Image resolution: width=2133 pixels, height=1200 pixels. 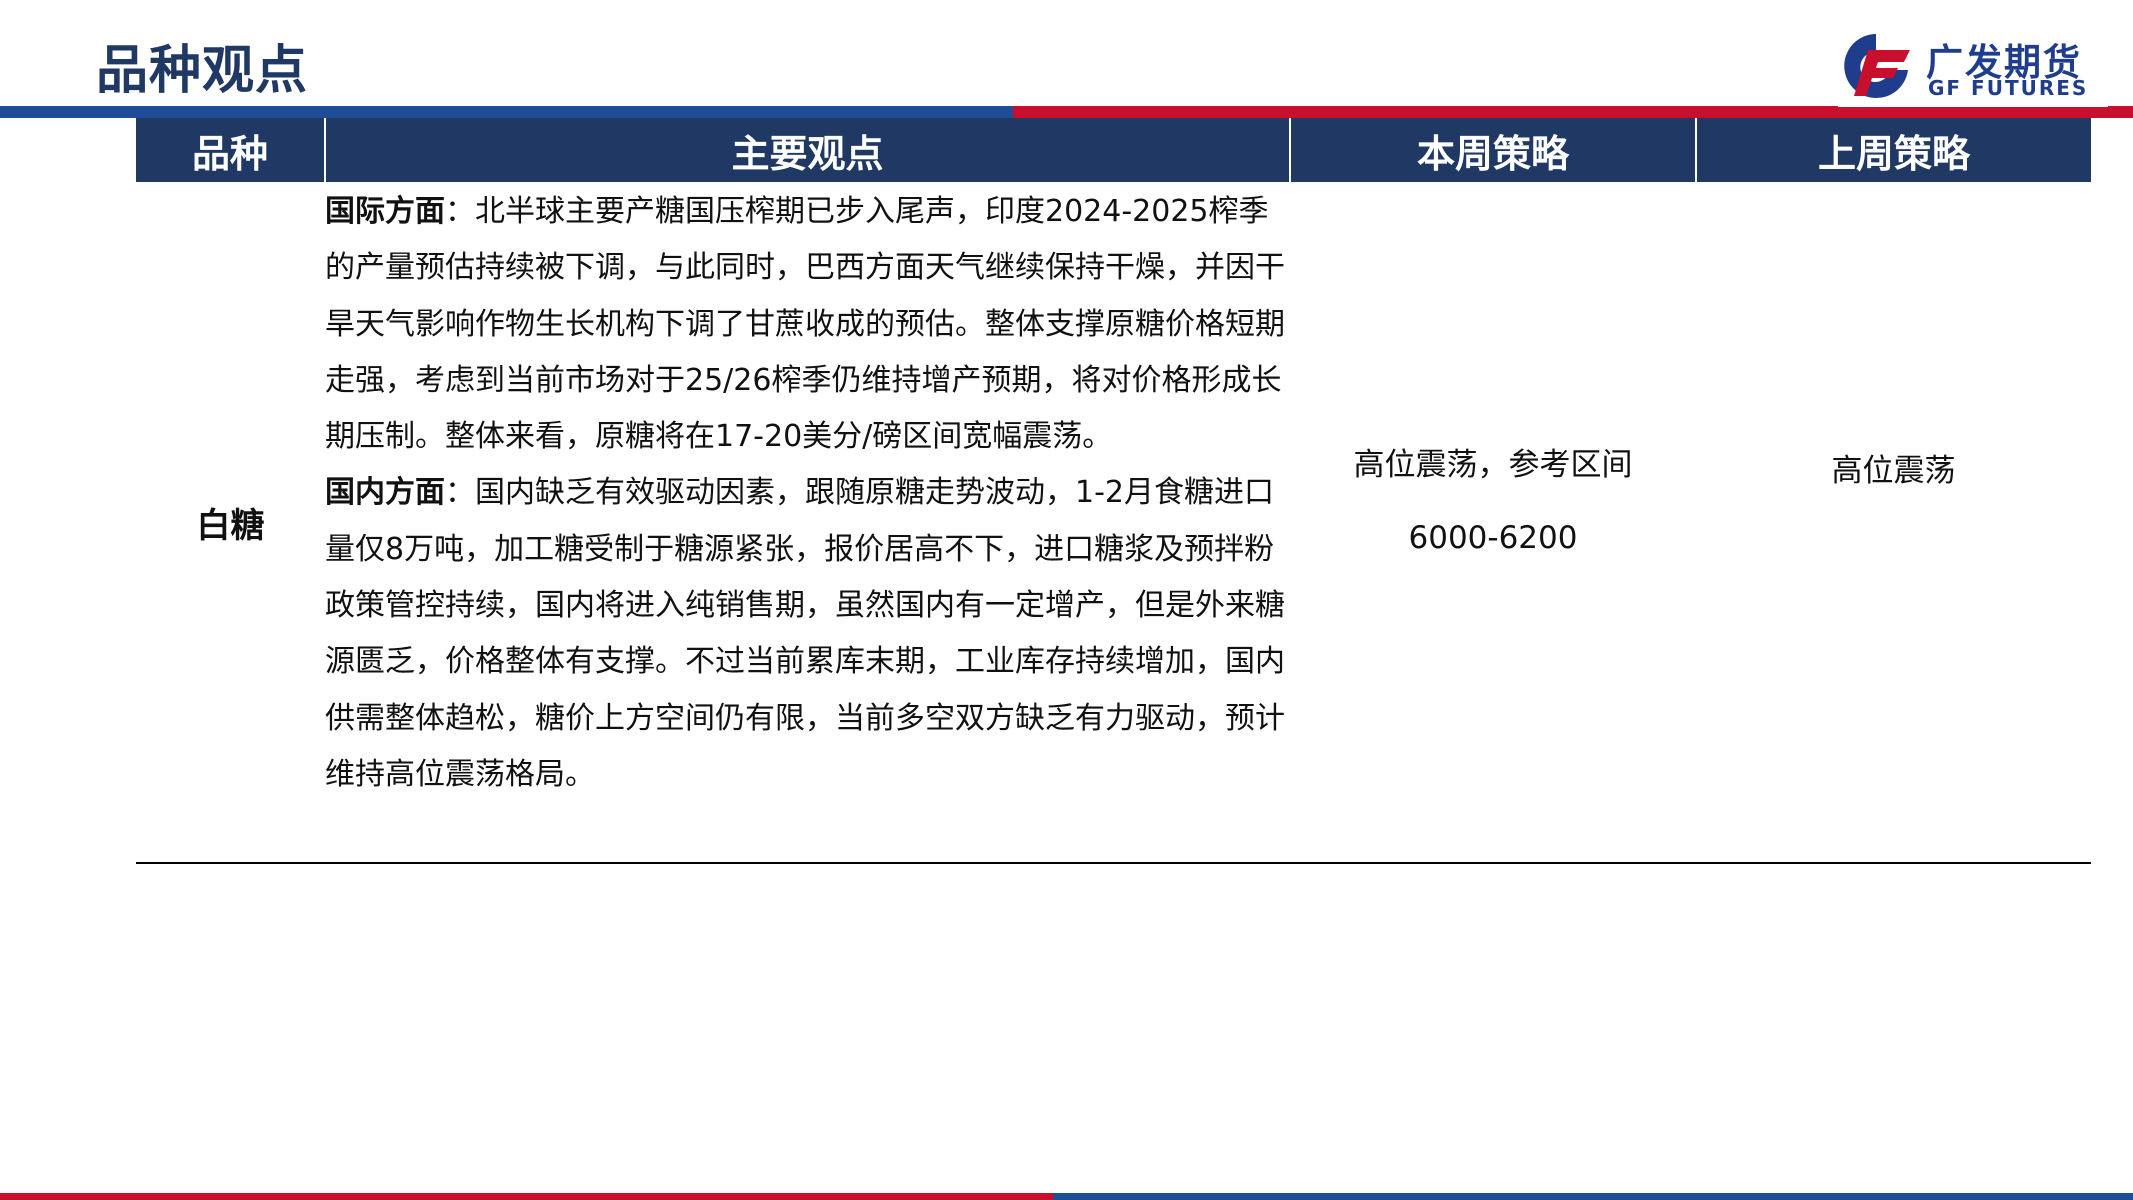 I want to click on header-variety: 品种, so click(x=231, y=150).